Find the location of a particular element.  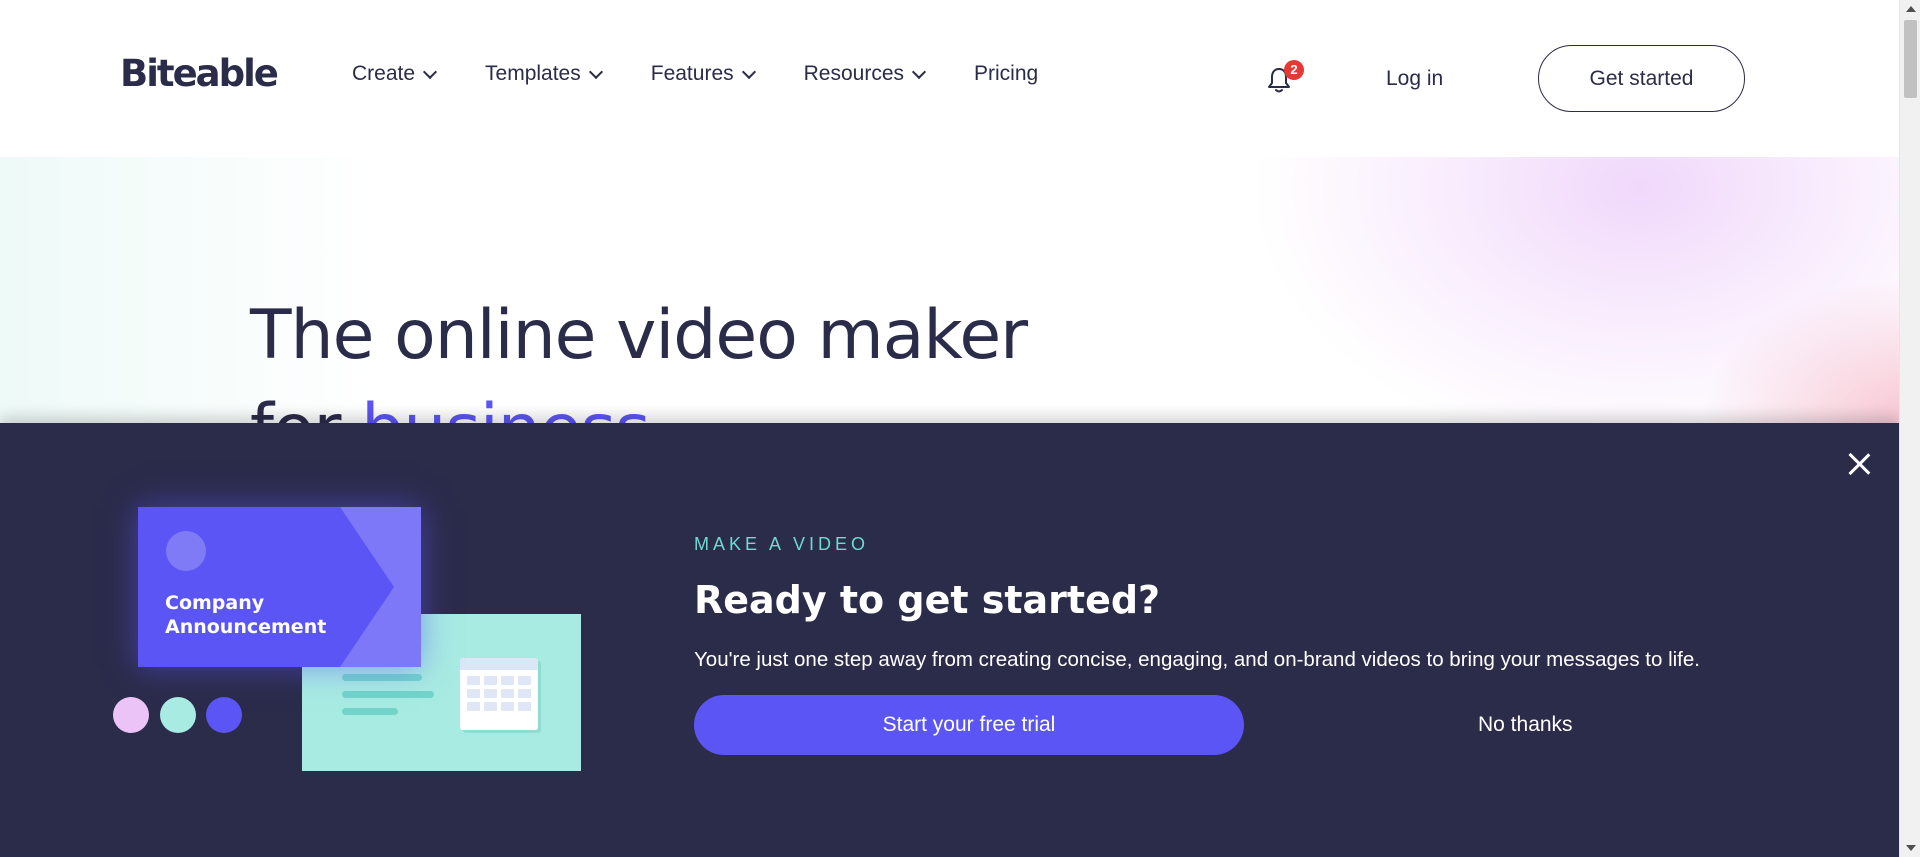

dot-pink is located at coordinates (131, 715).